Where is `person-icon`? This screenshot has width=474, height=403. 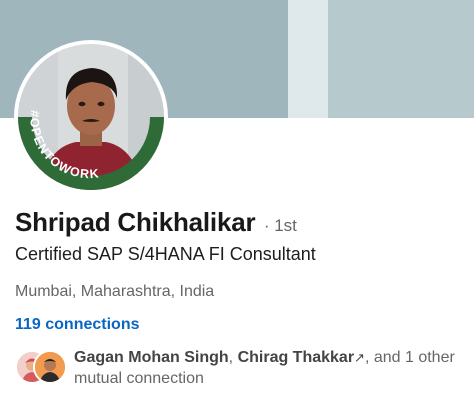
person-icon is located at coordinates (50, 367).